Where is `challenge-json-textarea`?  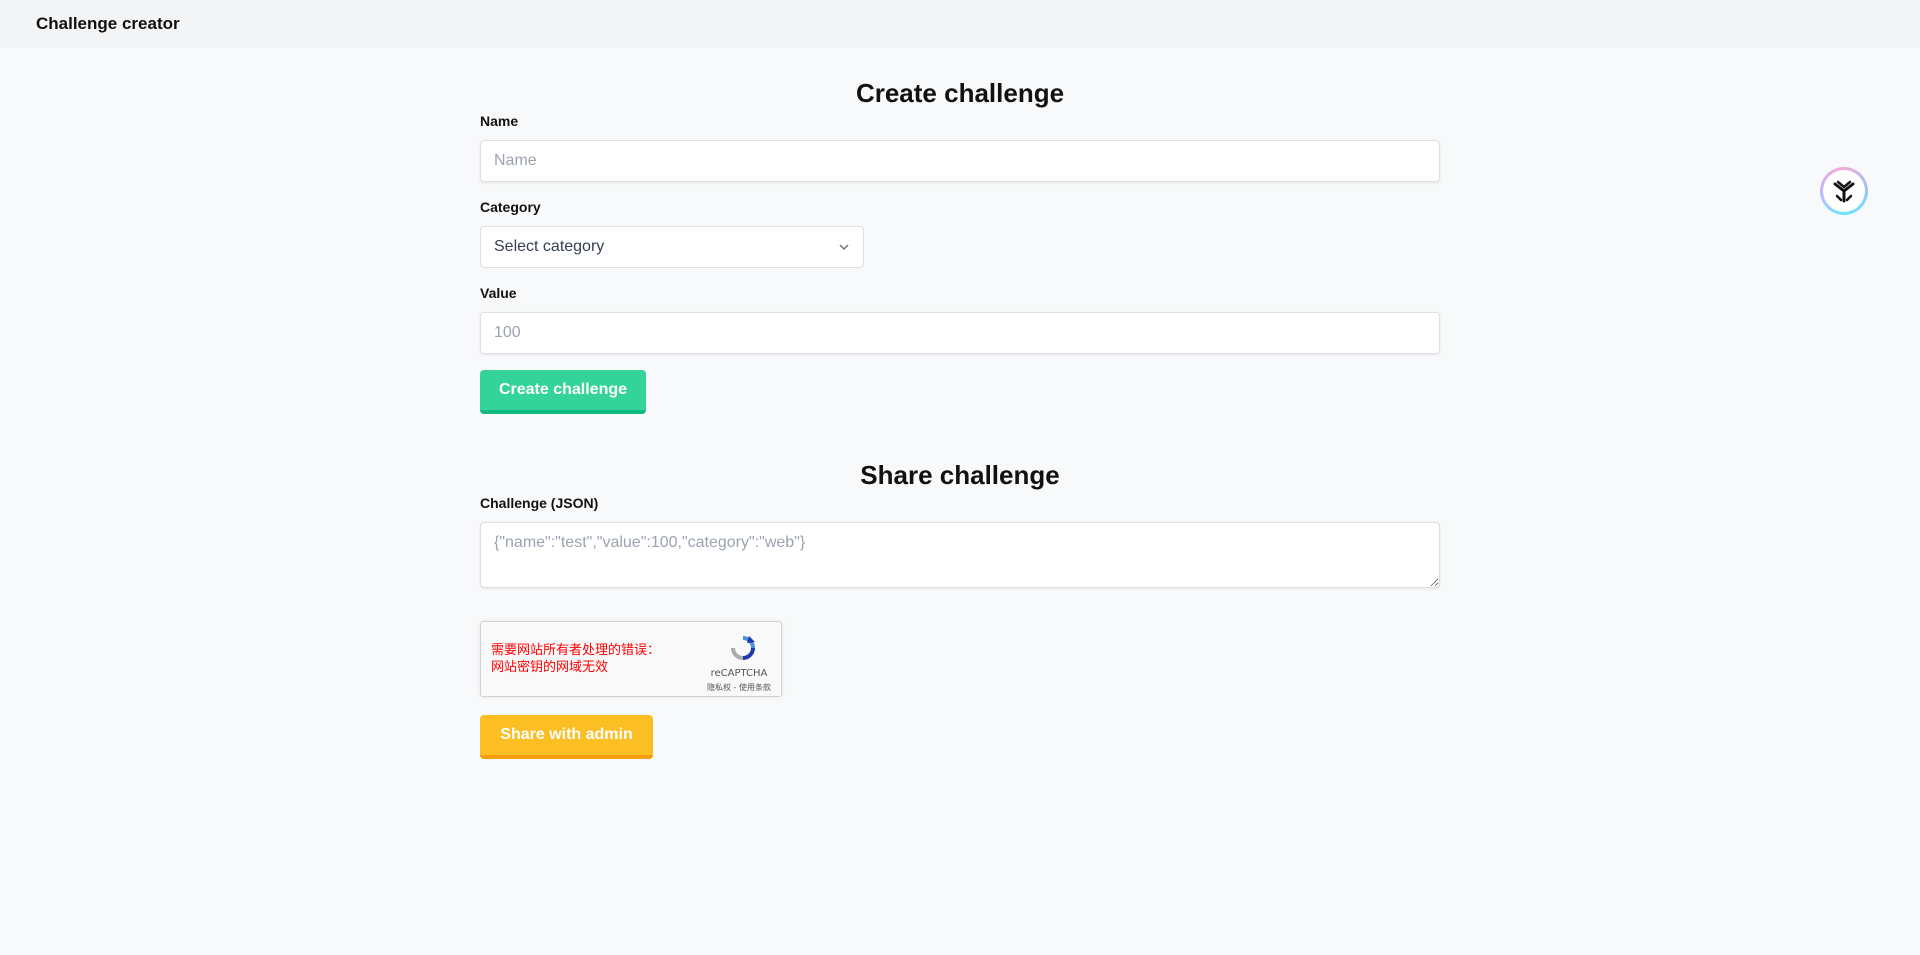 challenge-json-textarea is located at coordinates (960, 555).